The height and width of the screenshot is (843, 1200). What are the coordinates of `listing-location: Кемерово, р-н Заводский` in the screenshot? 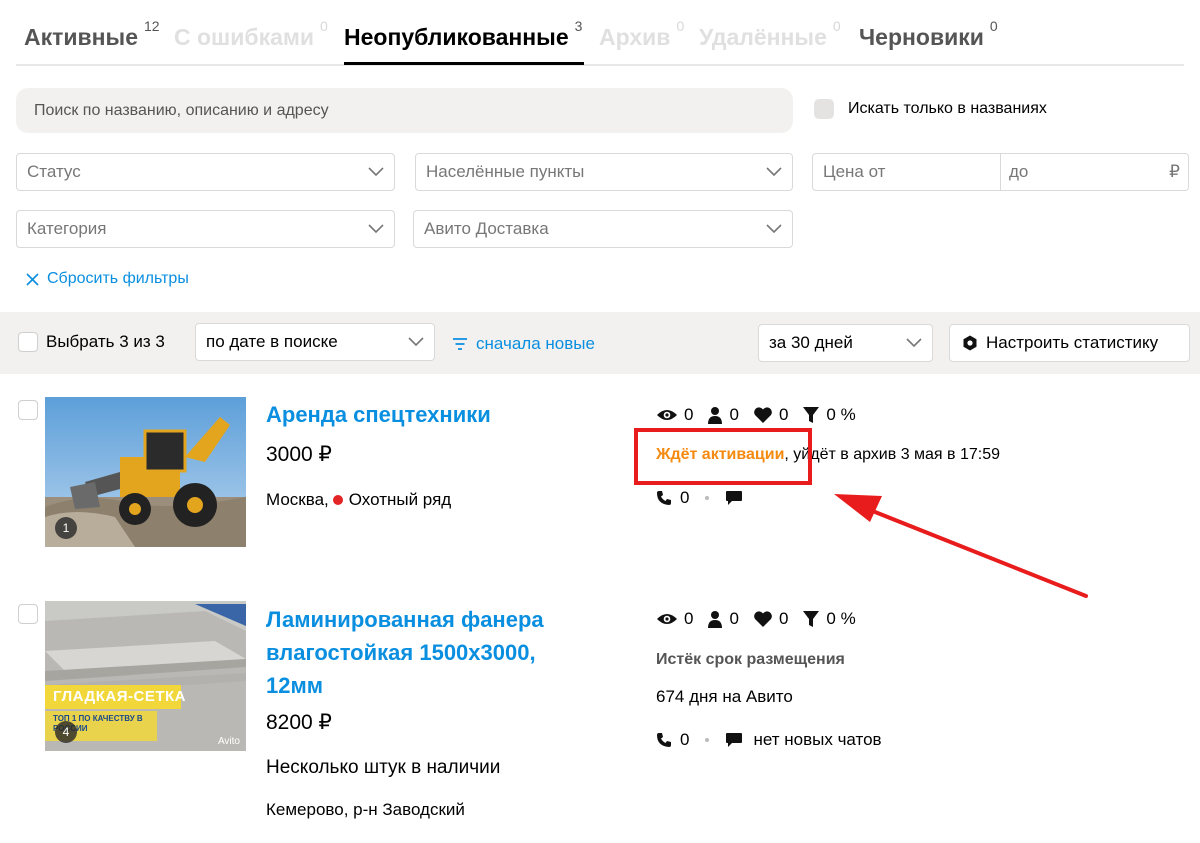 It's located at (365, 809).